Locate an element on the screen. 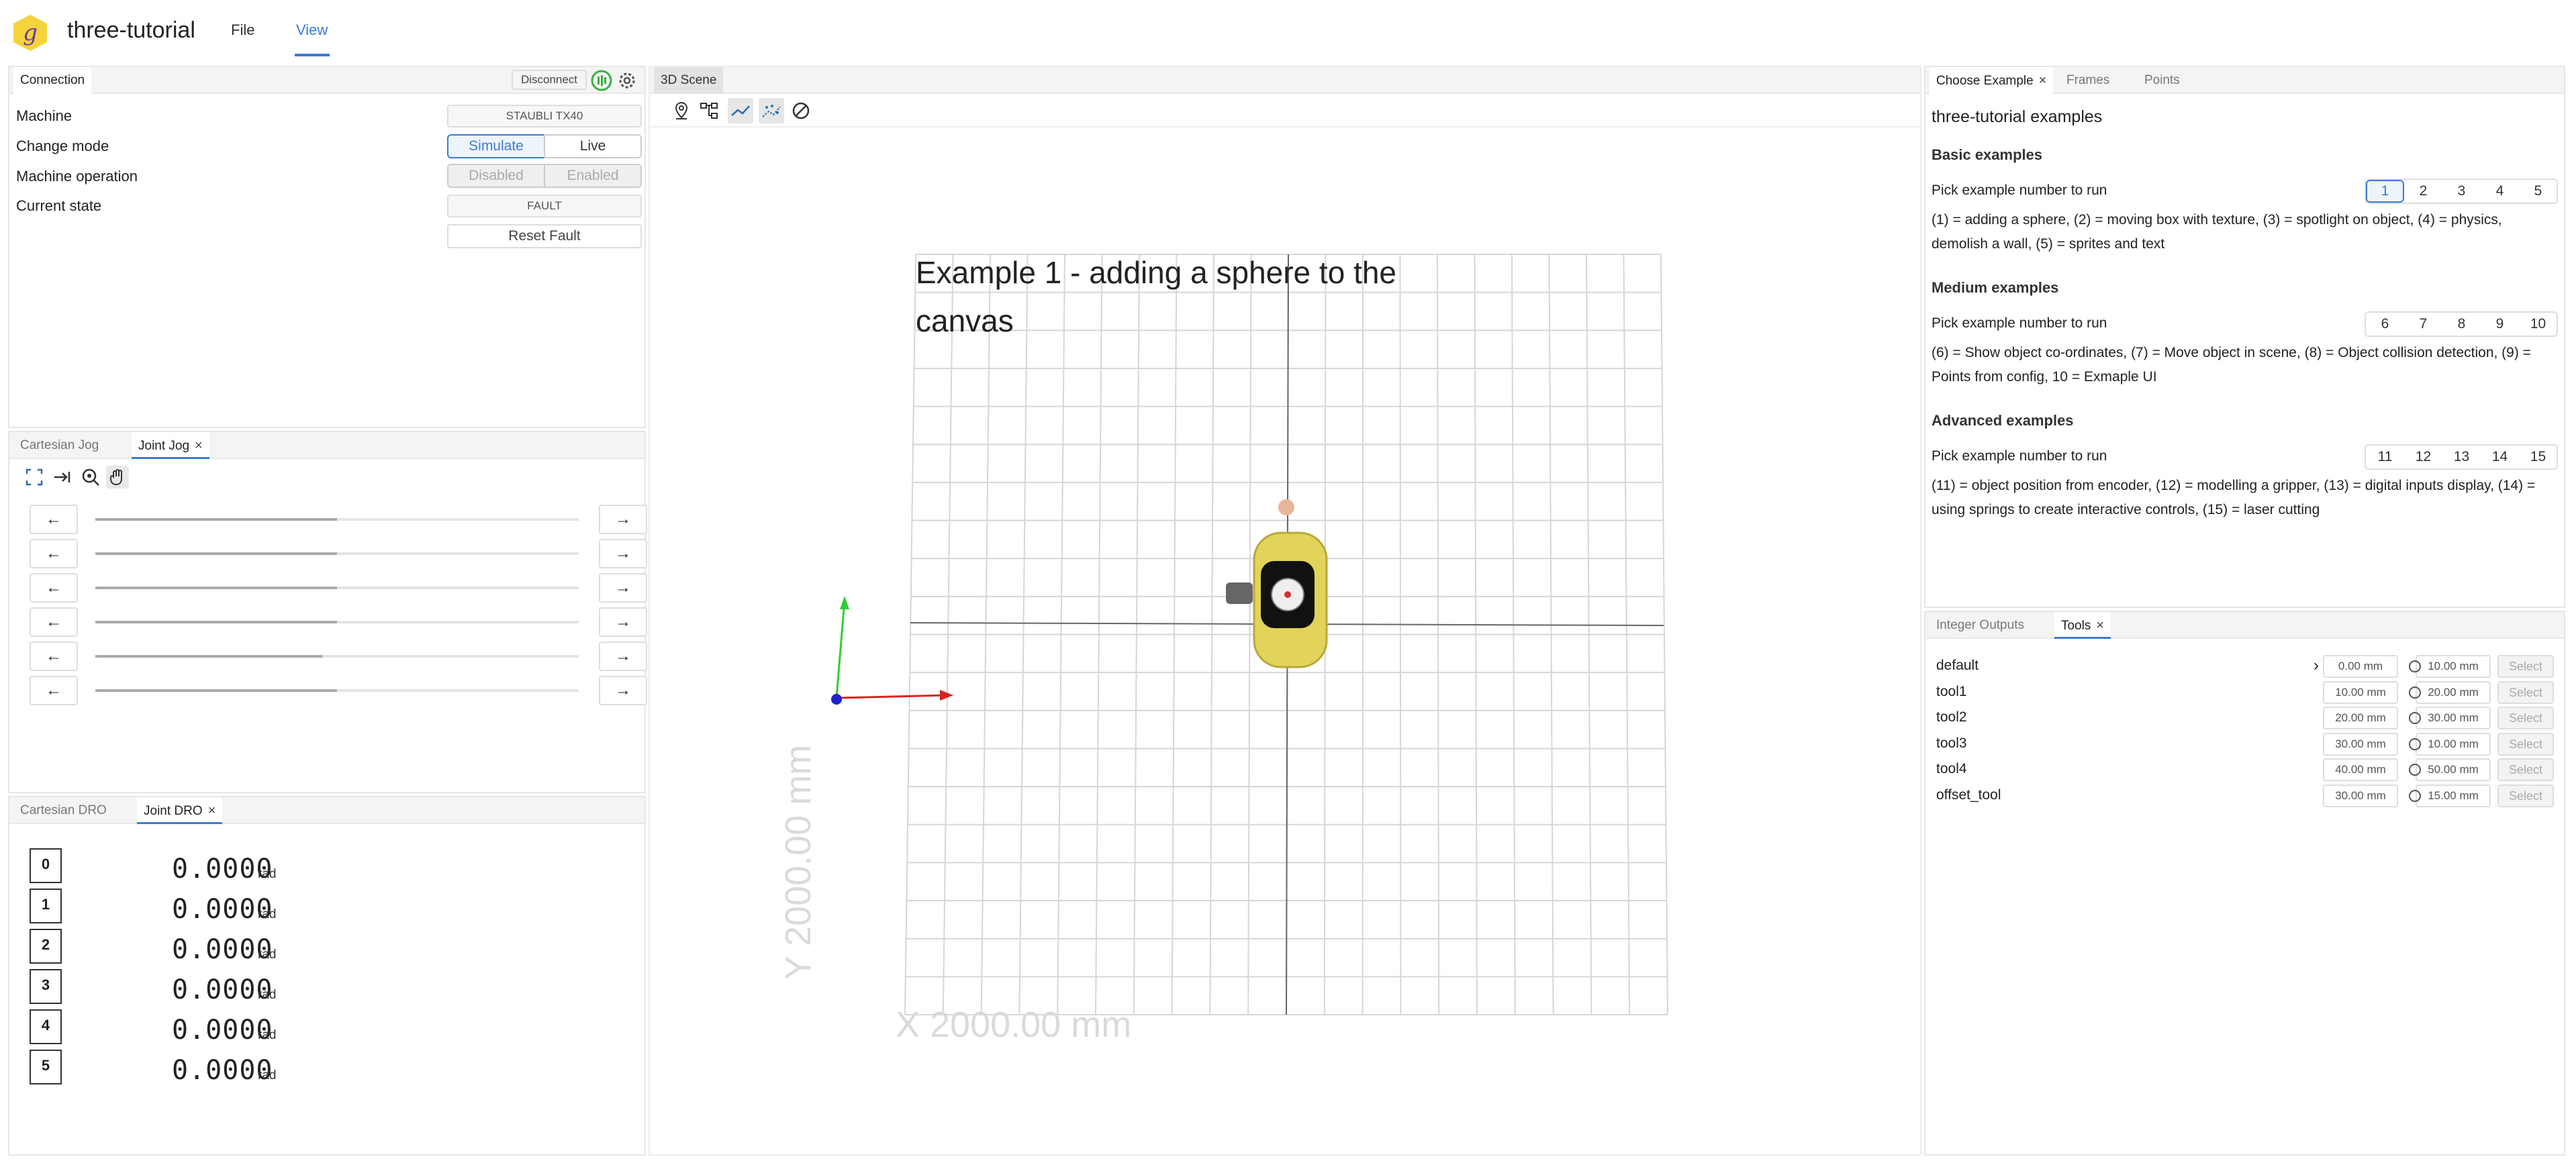 This screenshot has height=1163, width=2576. example-number-button: 4 is located at coordinates (2500, 191).